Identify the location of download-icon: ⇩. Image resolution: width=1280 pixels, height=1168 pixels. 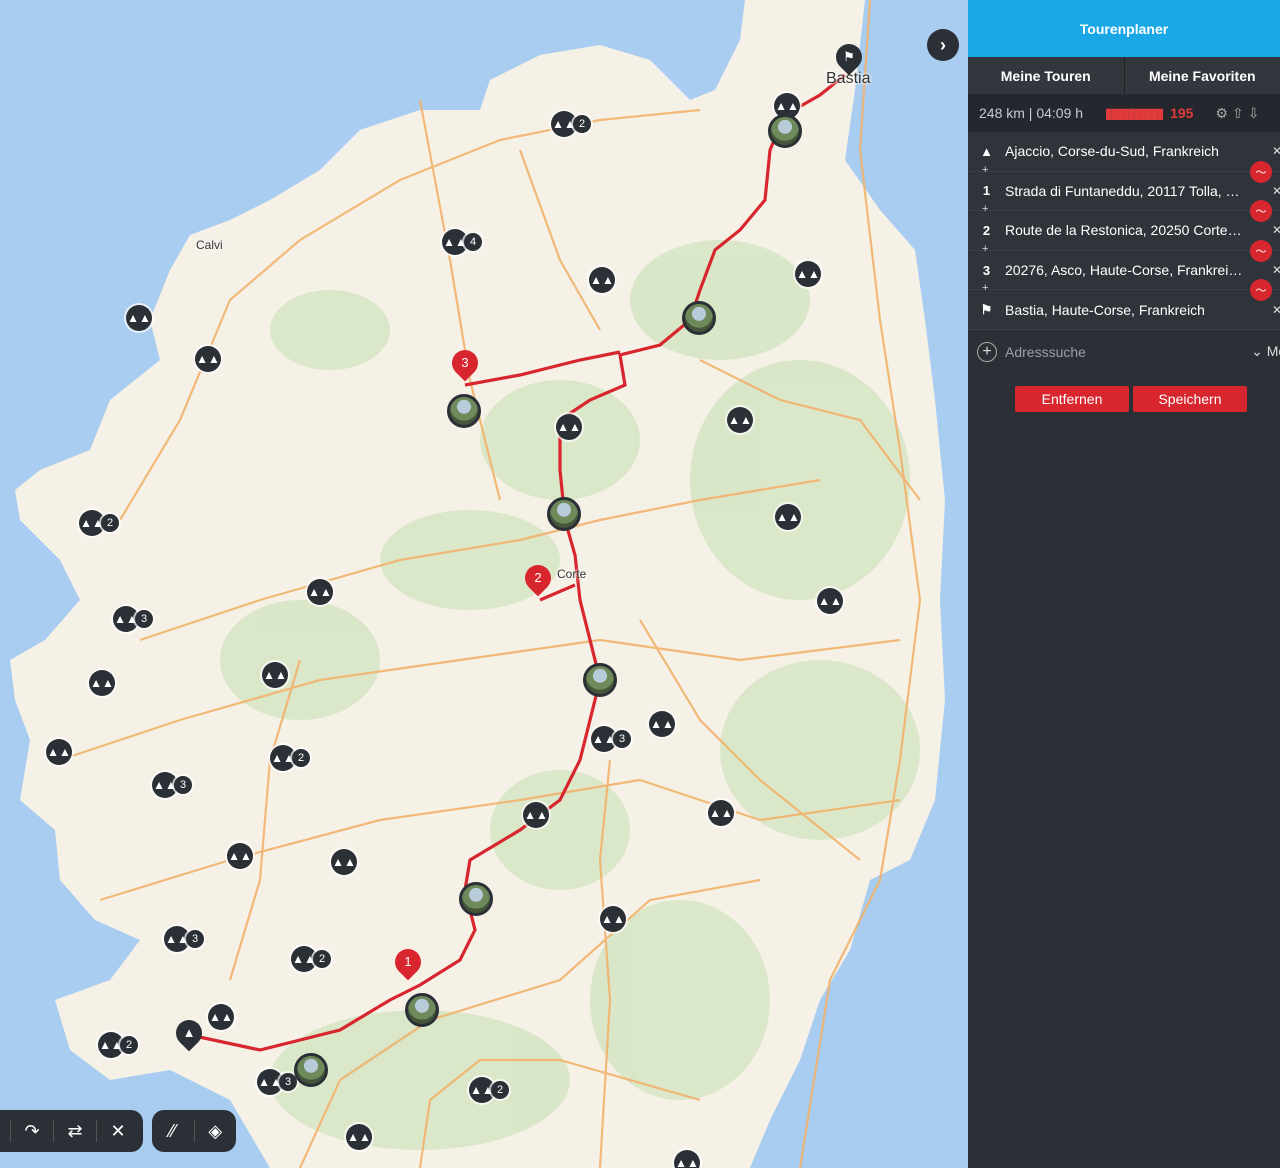
(1254, 113).